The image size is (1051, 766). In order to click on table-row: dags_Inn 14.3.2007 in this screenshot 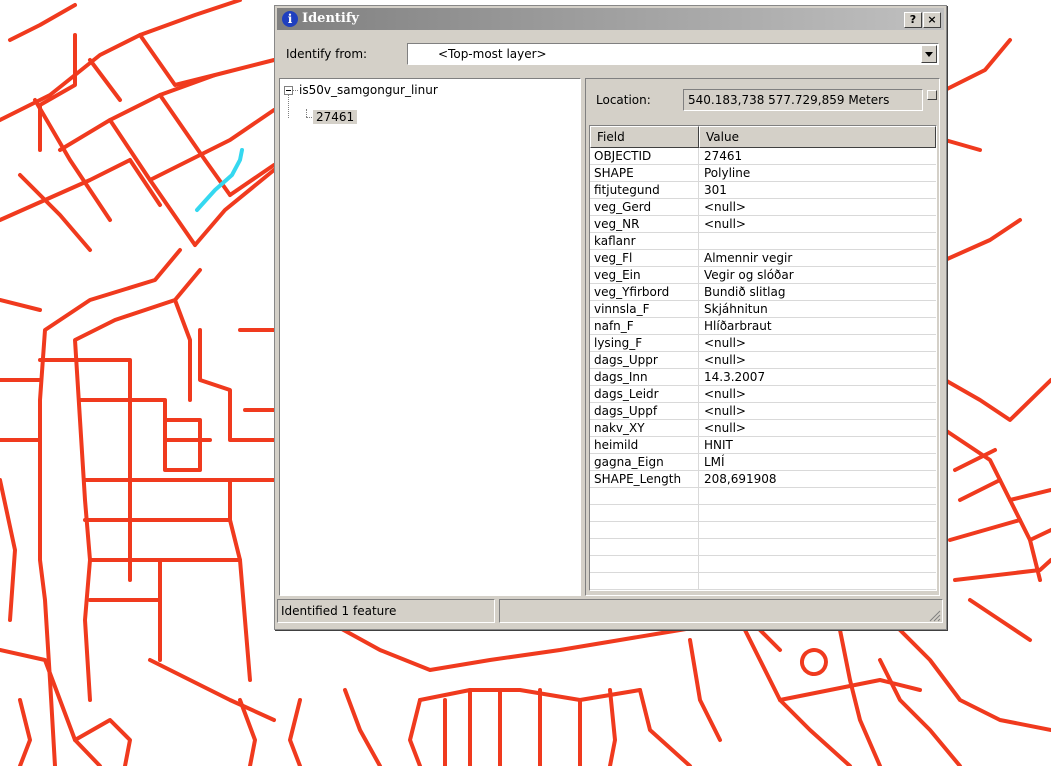, I will do `click(763, 377)`.